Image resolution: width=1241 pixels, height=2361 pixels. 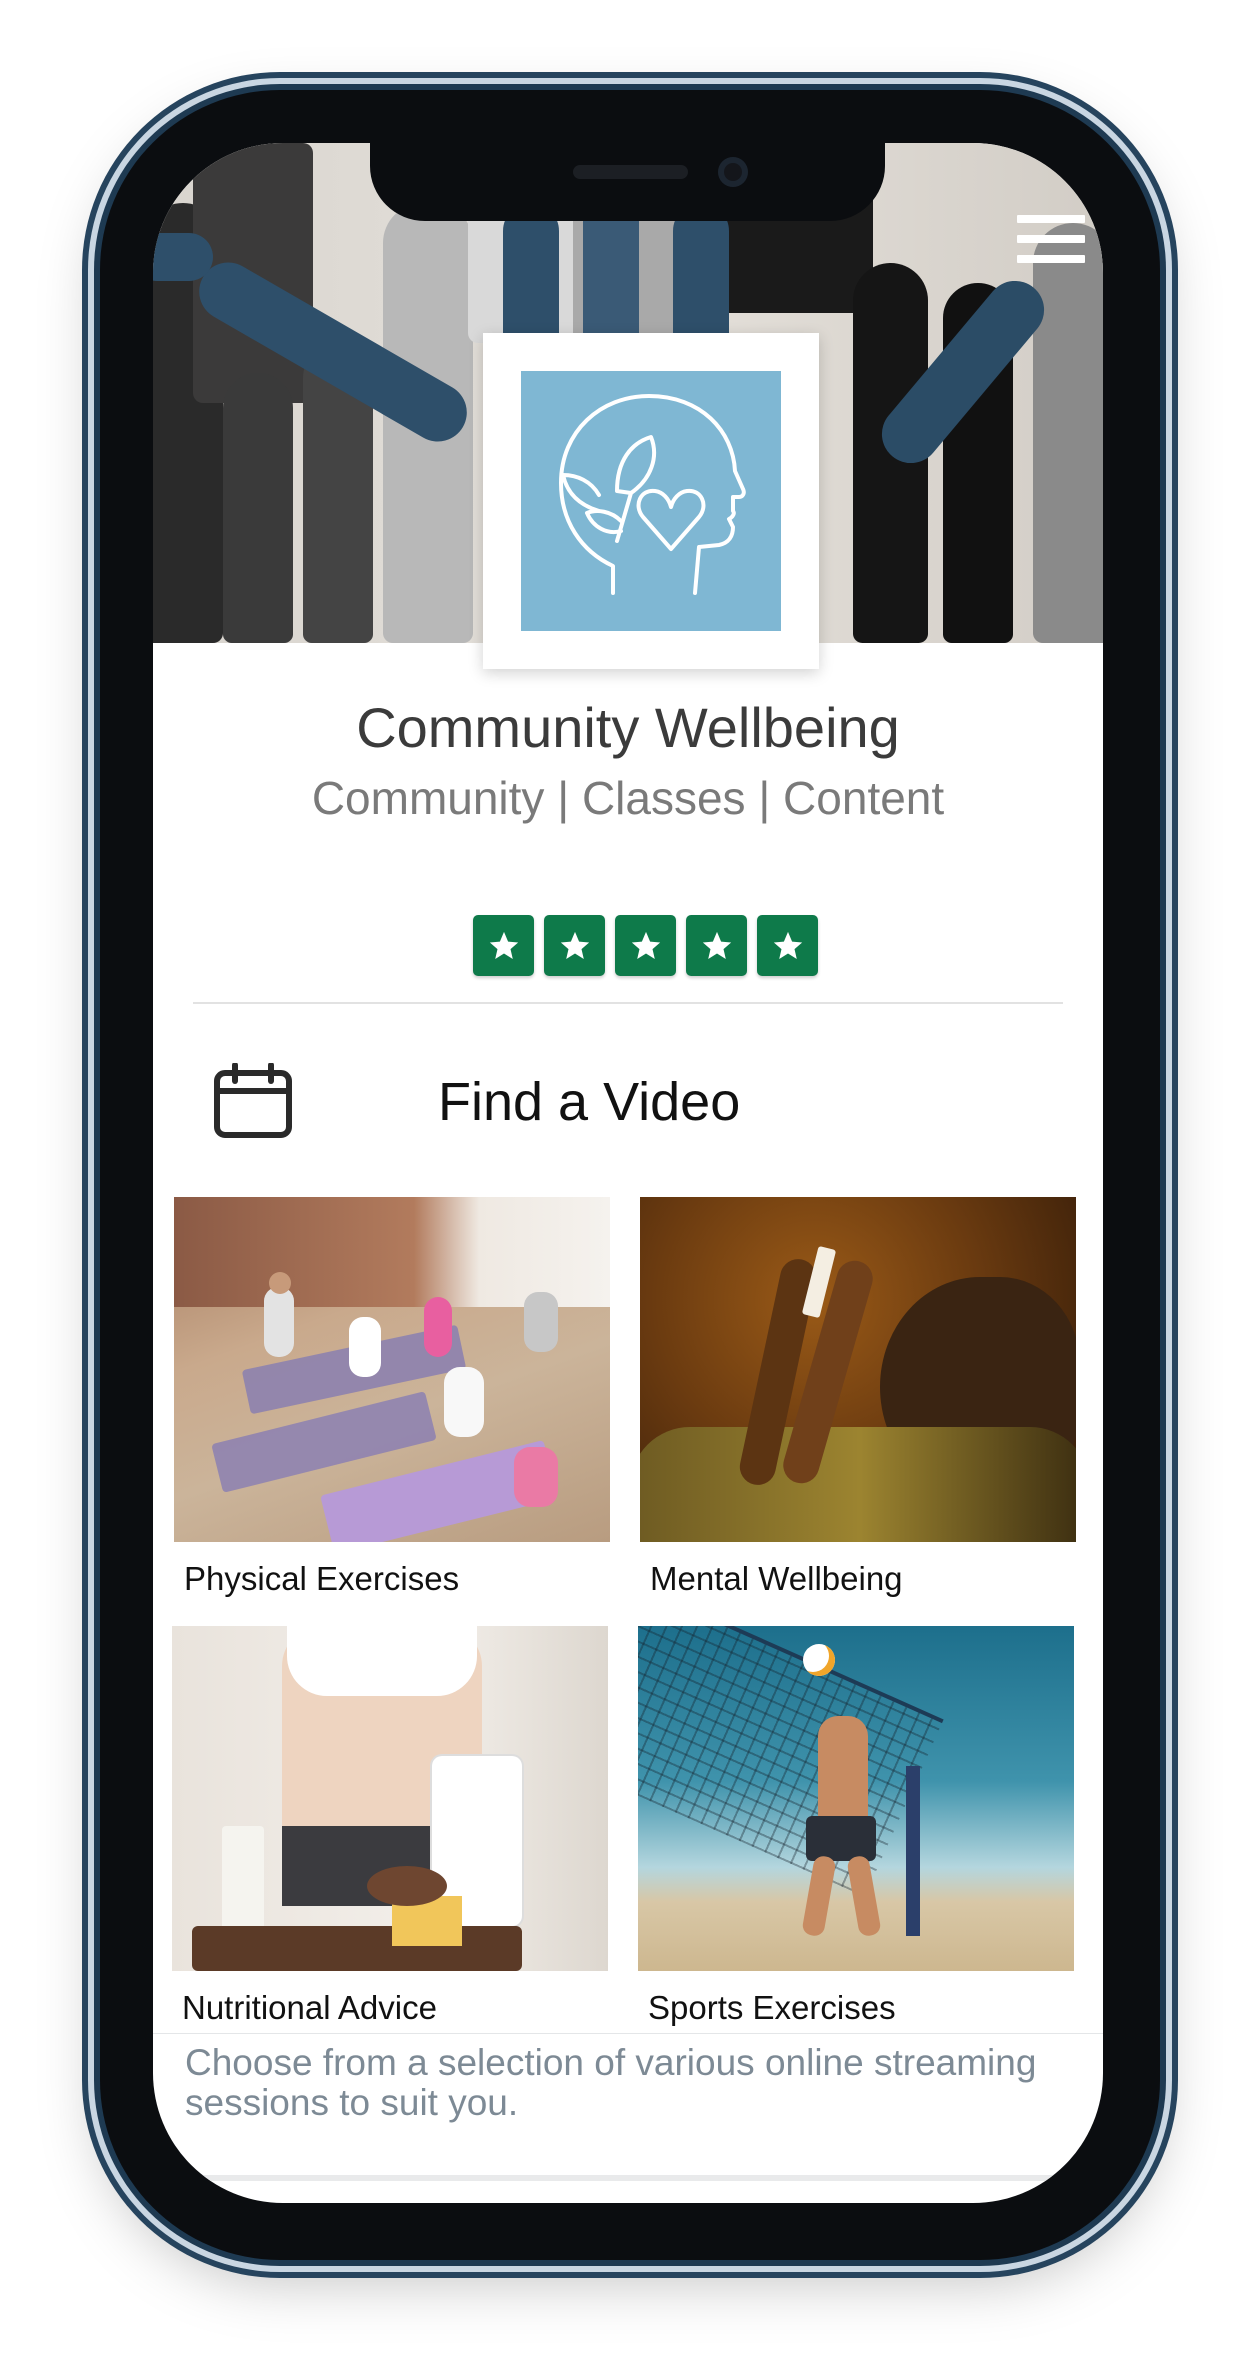 What do you see at coordinates (628, 798) in the screenshot?
I see `app-subtitle: Community | Classes | Content` at bounding box center [628, 798].